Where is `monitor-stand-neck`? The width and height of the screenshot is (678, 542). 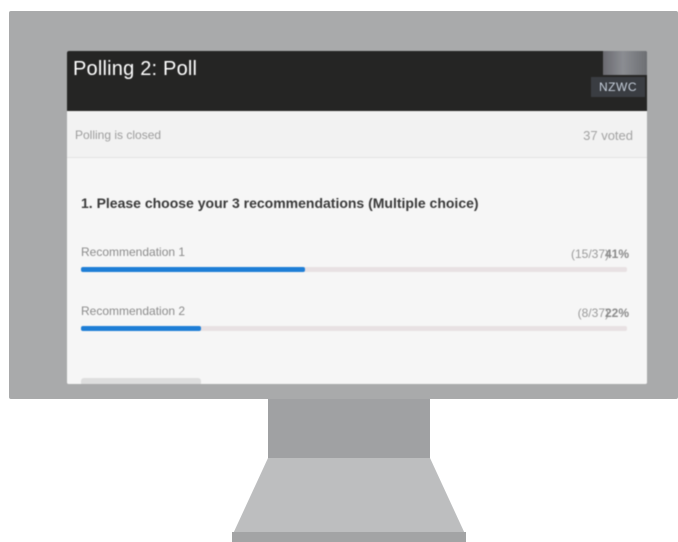 monitor-stand-neck is located at coordinates (349, 428).